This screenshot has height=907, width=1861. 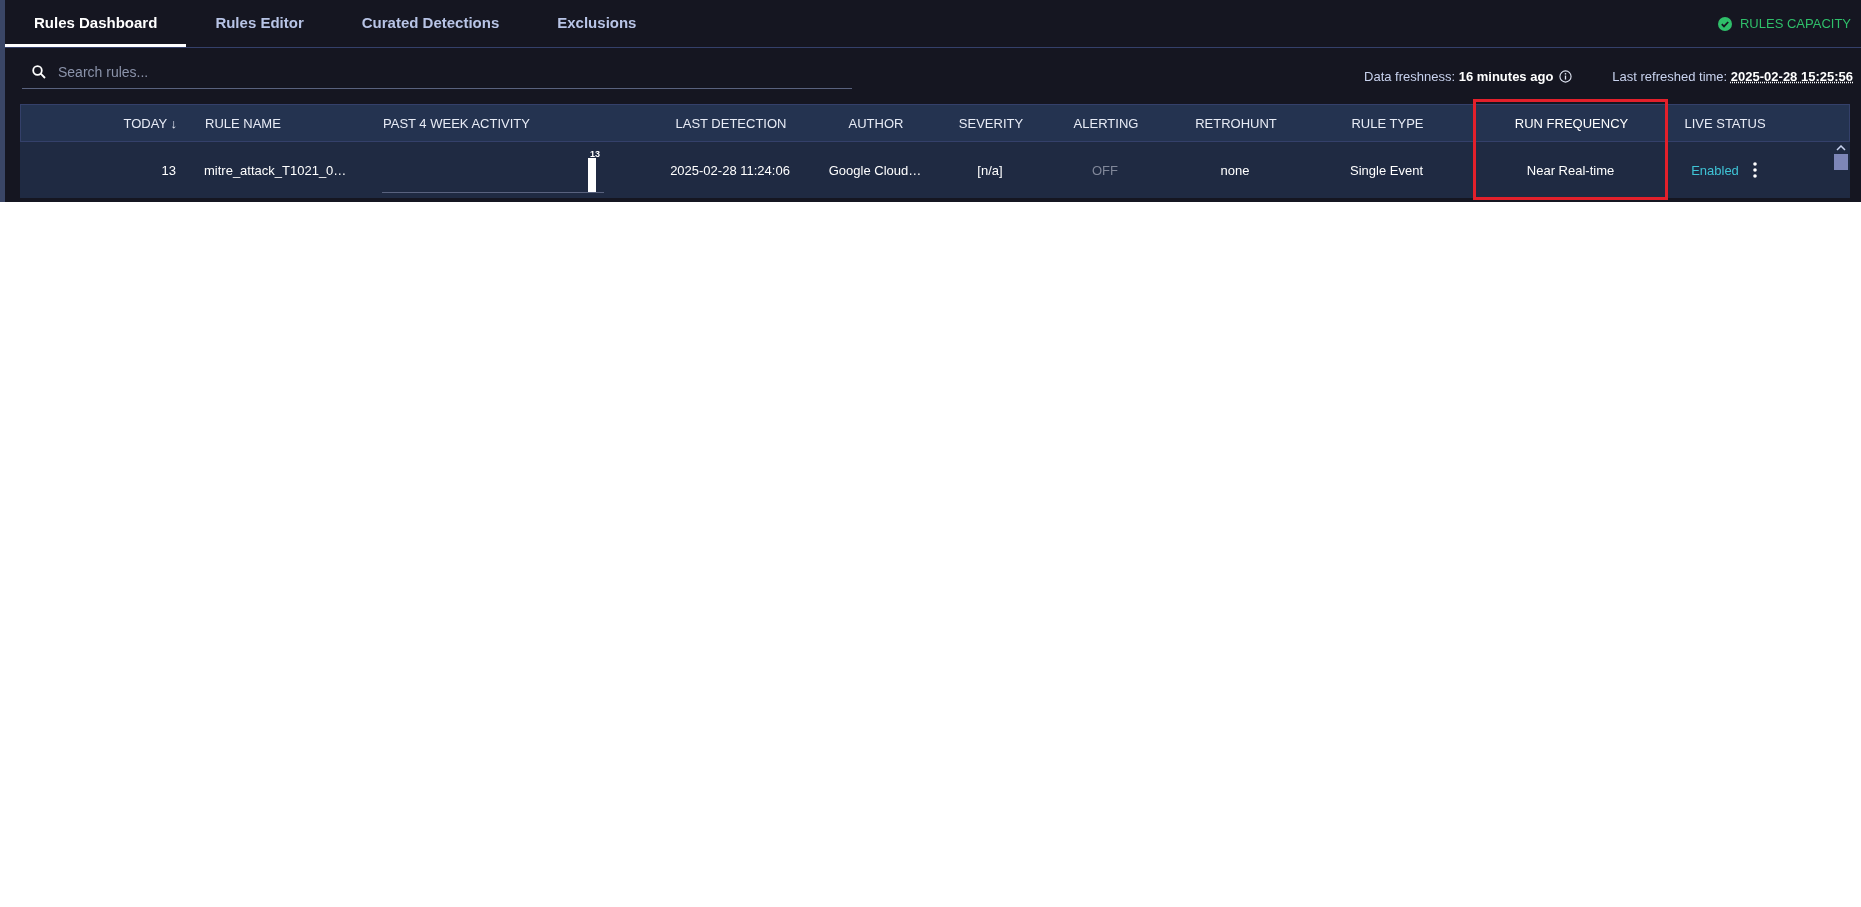 I want to click on column-header: ALERTING, so click(x=1106, y=123).